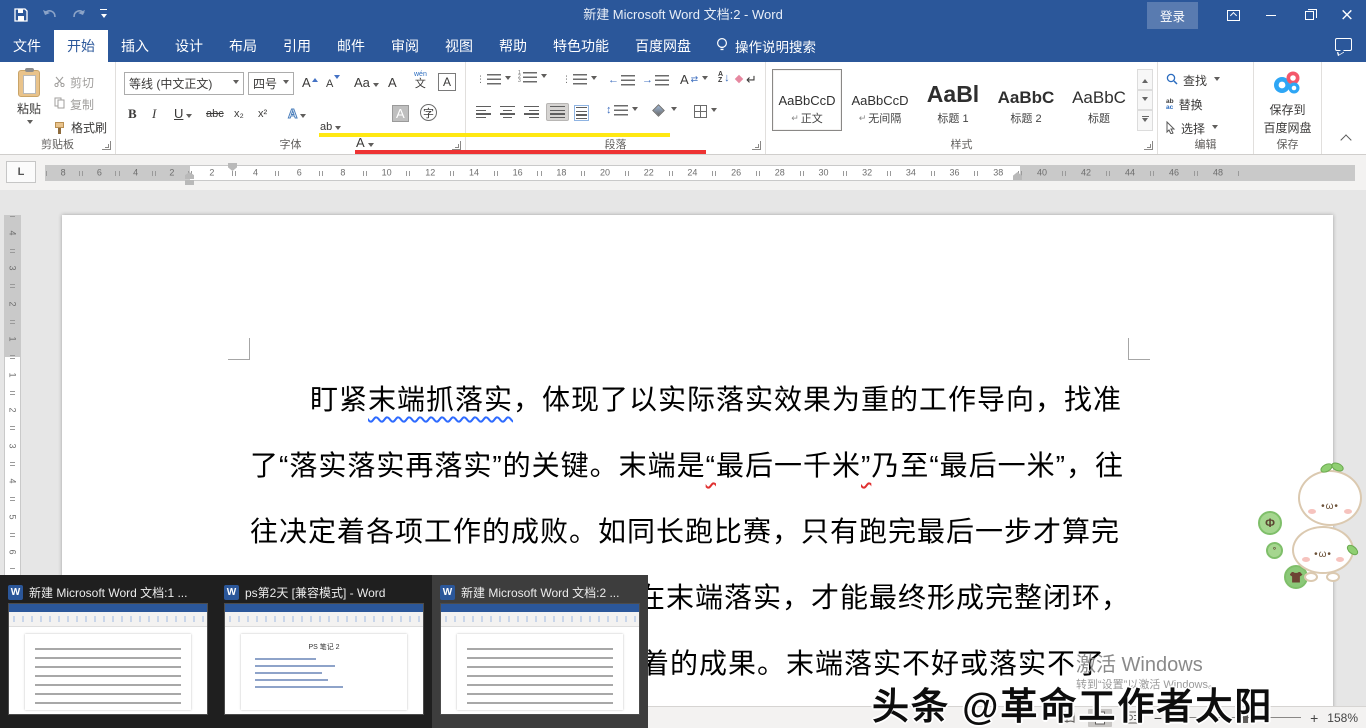 The width and height of the screenshot is (1366, 728). Describe the element at coordinates (50, 15) in the screenshot. I see `undo-icon` at that location.